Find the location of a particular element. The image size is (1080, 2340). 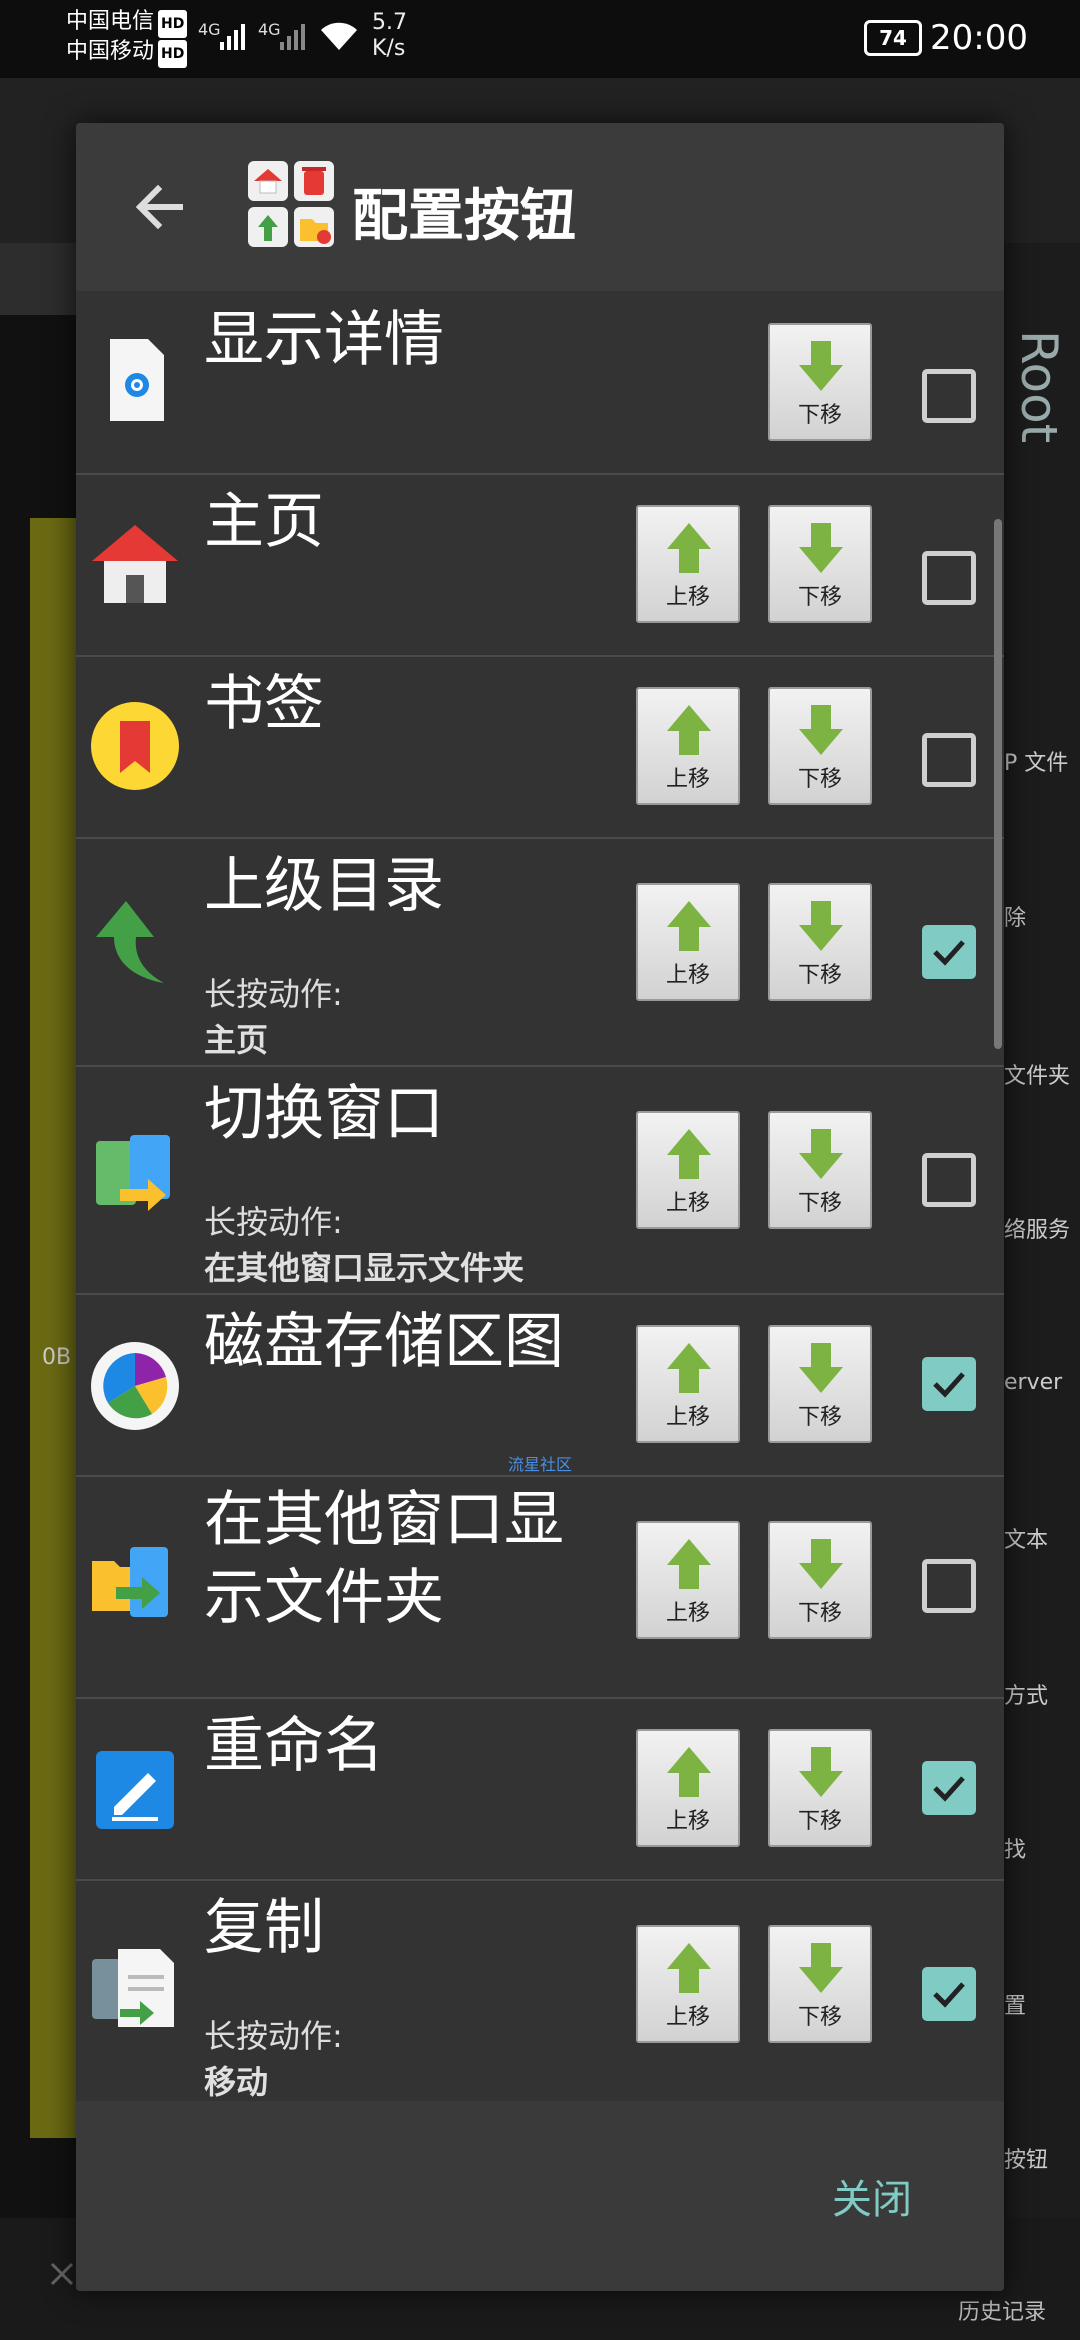

folder-other-window-icon is located at coordinates (130, 1582).